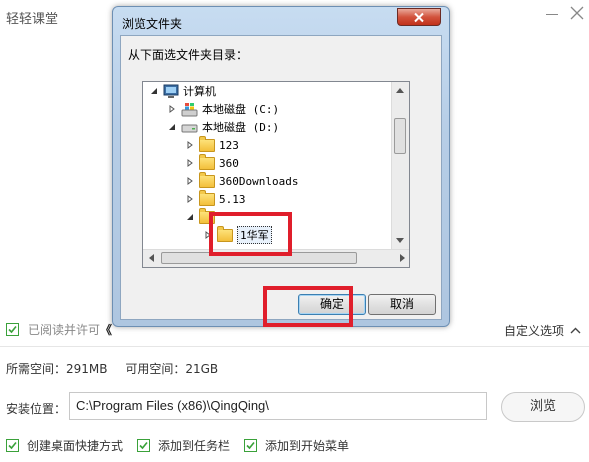 This screenshot has width=589, height=462. What do you see at coordinates (57, 369) in the screenshot?
I see `required-space: 所需空间：291MB` at bounding box center [57, 369].